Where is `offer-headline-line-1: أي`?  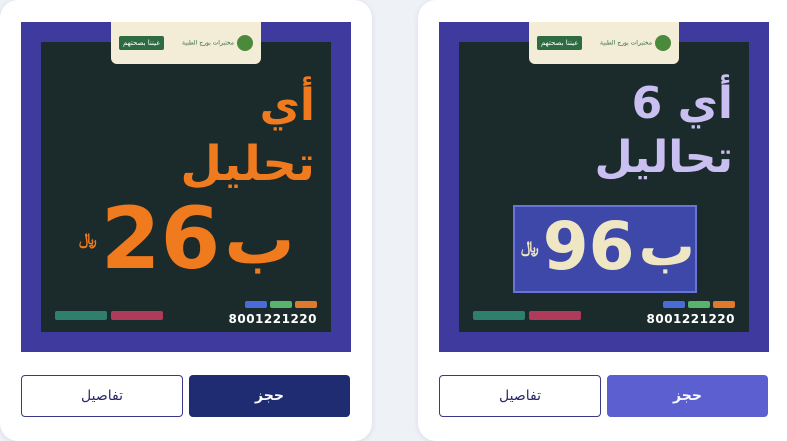 offer-headline-line-1: أي is located at coordinates (287, 105).